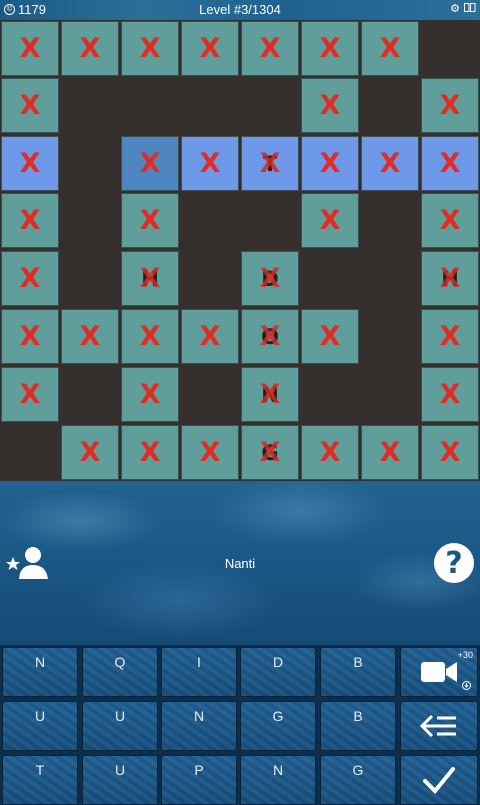 Image resolution: width=480 pixels, height=805 pixels. Describe the element at coordinates (90, 336) in the screenshot. I see `grid-cell-r5c1: X` at that location.